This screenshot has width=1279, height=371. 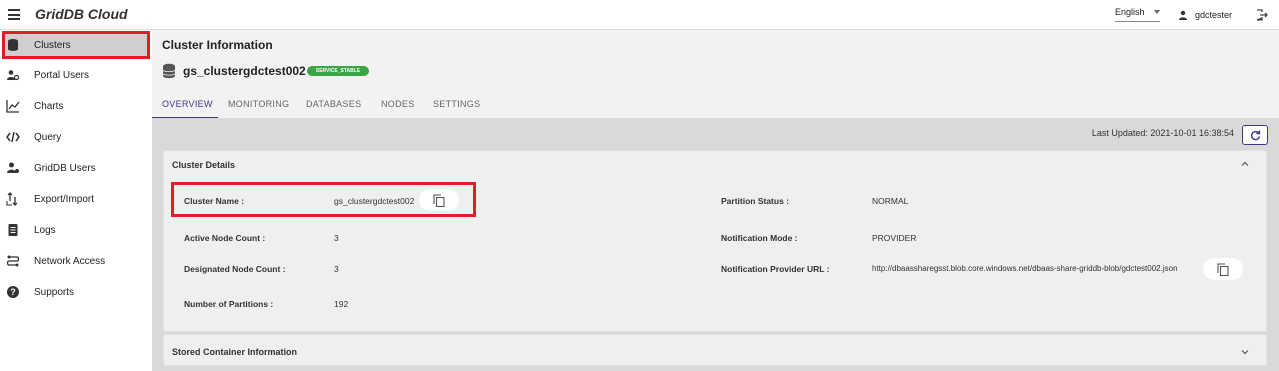 I want to click on help-icon: ?, so click(x=13, y=292).